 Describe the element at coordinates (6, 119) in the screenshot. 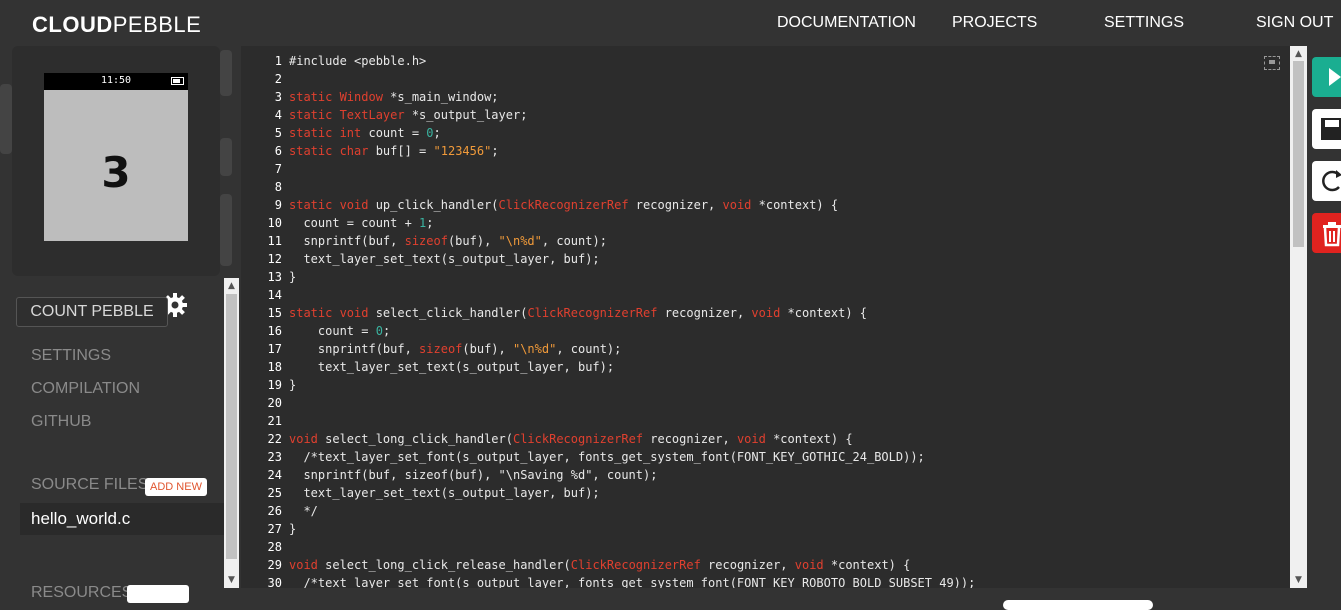

I see `emulator-back-button` at that location.